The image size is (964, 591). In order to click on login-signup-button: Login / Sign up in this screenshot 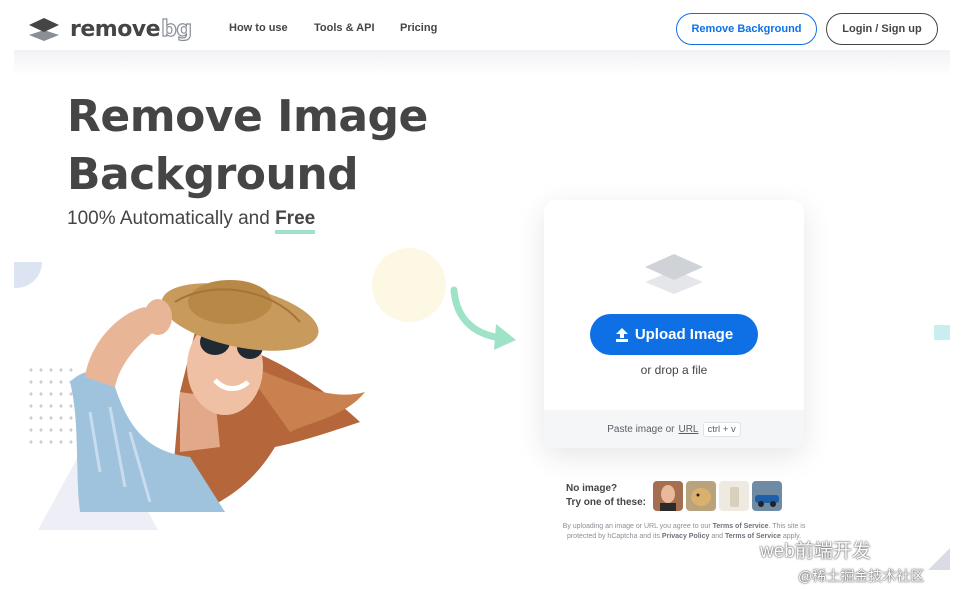, I will do `click(882, 29)`.